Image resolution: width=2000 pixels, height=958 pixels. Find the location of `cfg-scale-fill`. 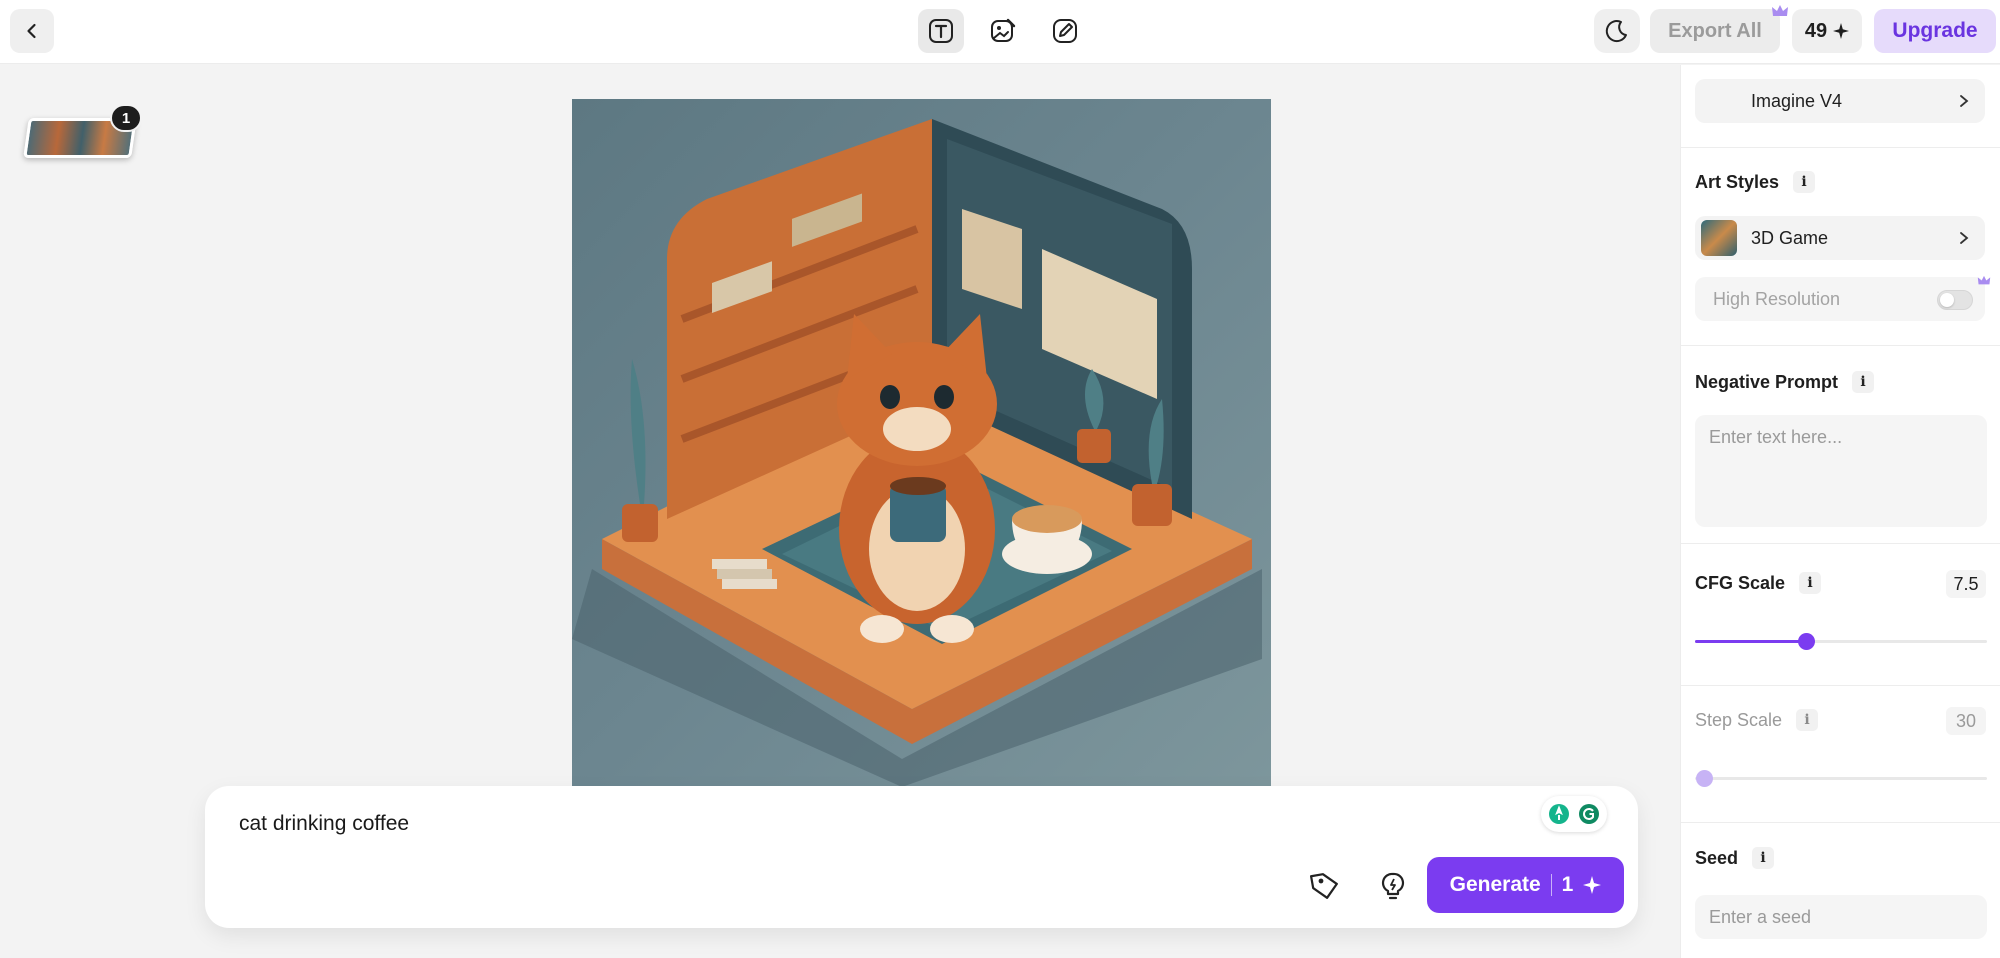

cfg-scale-fill is located at coordinates (1750, 641).